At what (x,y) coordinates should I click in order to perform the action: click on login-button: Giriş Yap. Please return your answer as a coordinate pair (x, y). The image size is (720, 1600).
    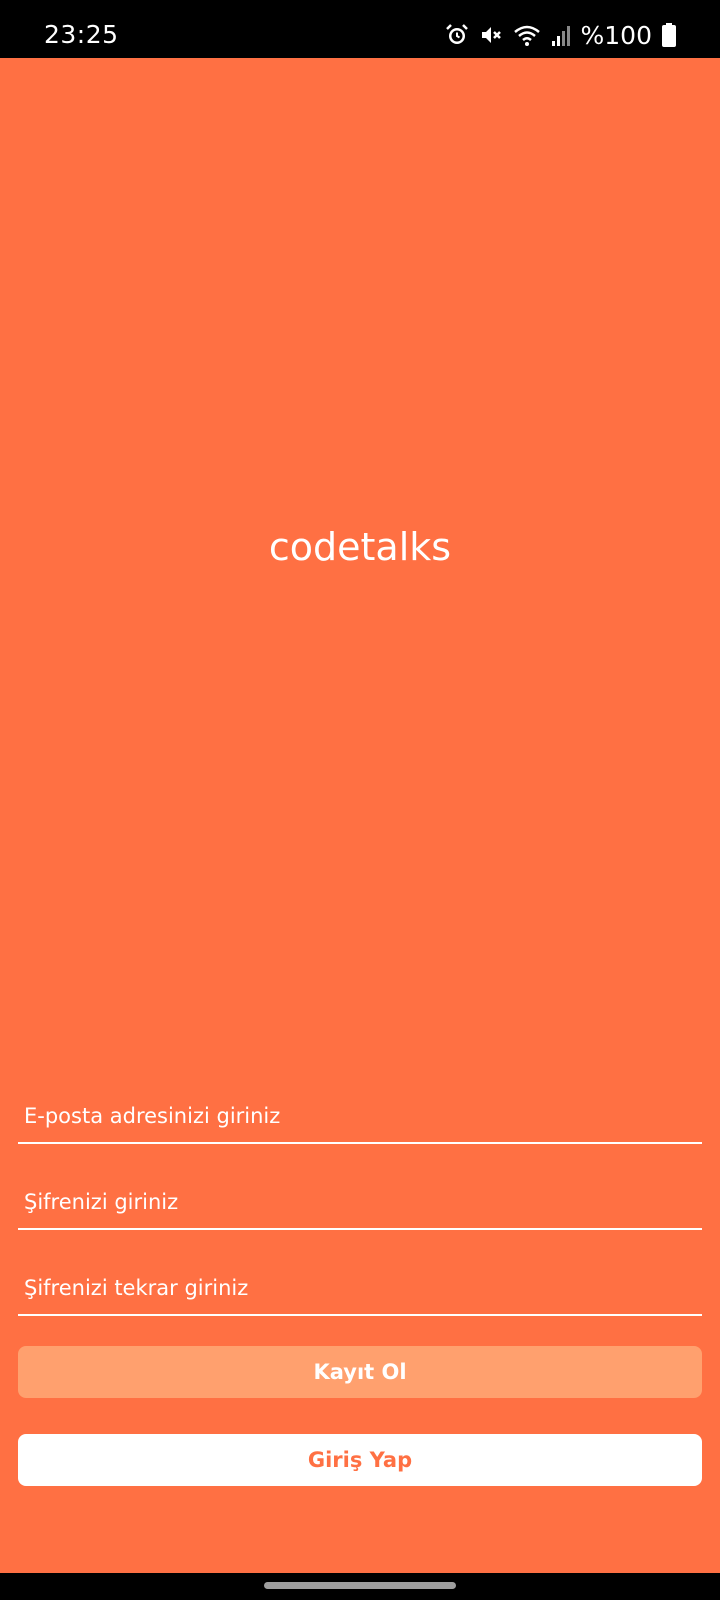
    Looking at the image, I should click on (360, 1460).